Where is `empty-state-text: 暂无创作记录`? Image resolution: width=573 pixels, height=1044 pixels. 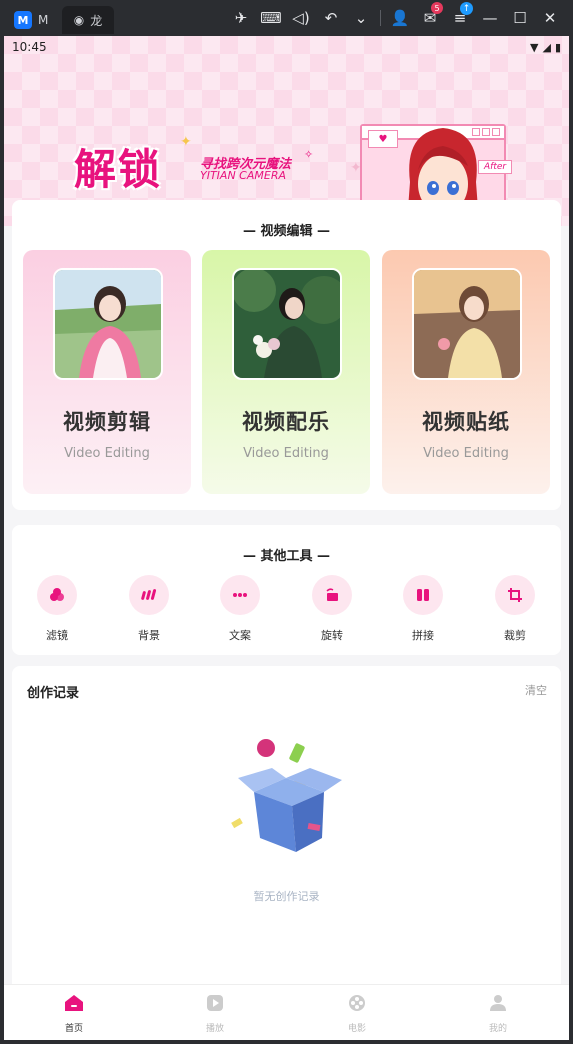
empty-state-text: 暂无创作记录 is located at coordinates (286, 896).